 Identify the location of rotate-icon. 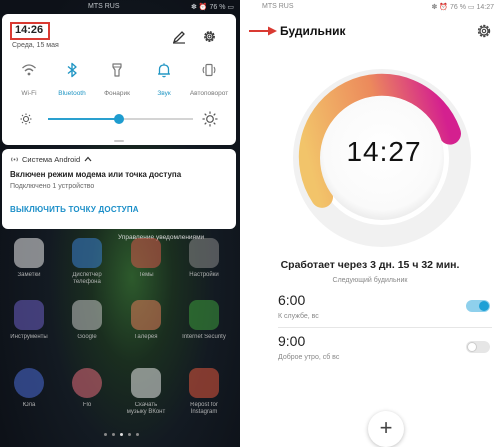
(209, 70).